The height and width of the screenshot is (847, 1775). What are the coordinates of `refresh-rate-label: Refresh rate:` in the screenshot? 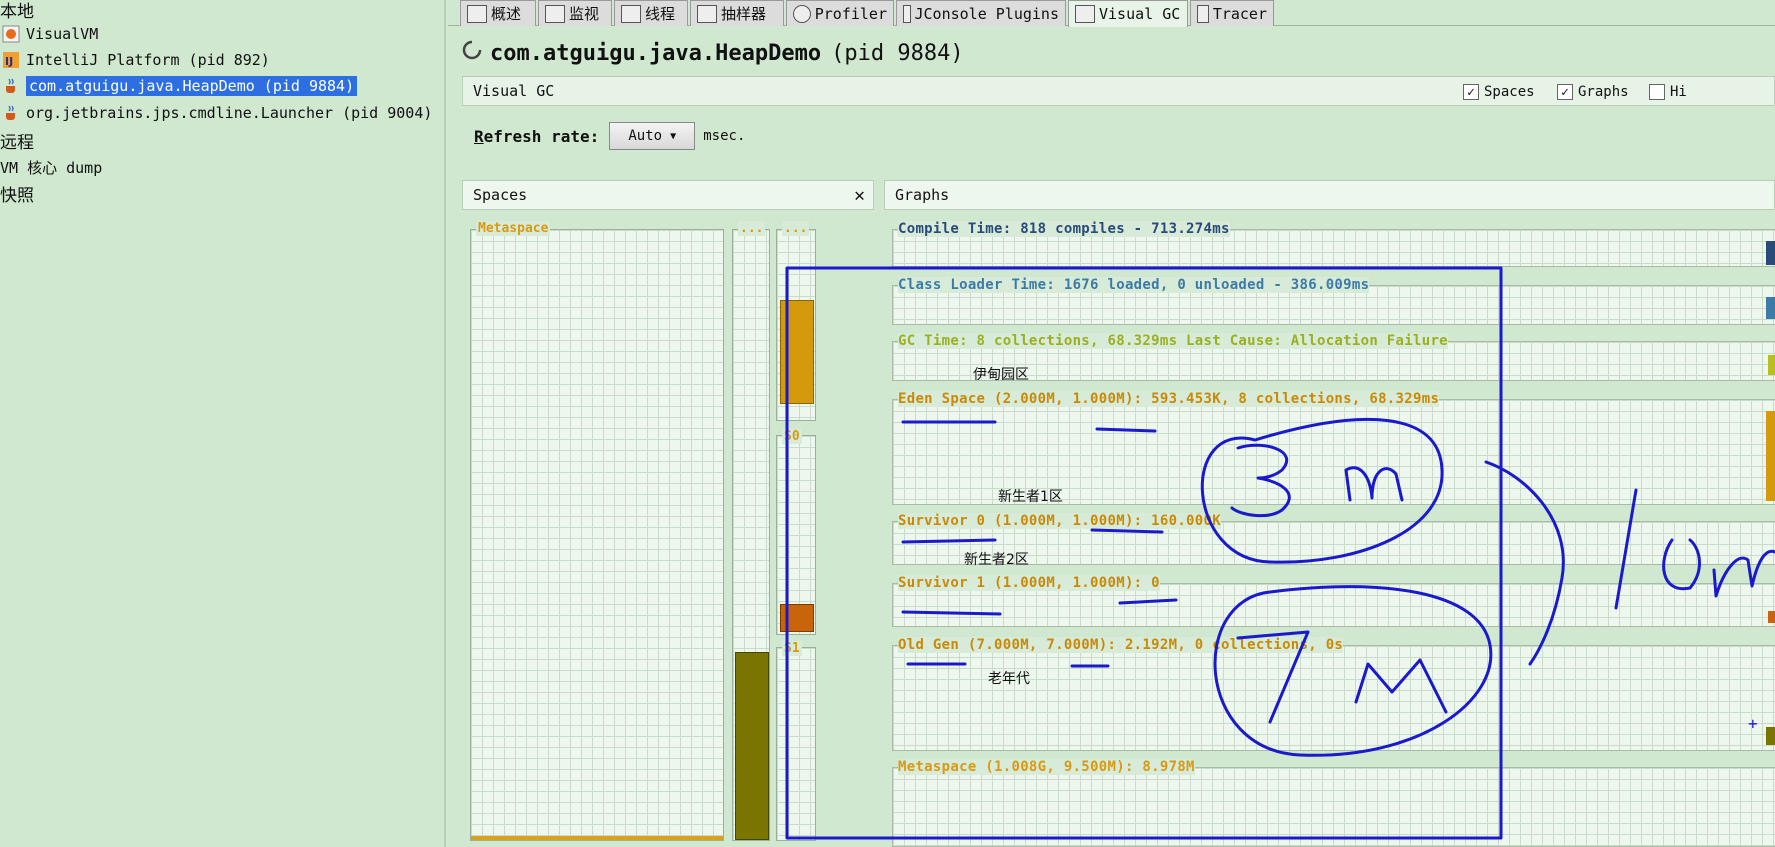 It's located at (536, 136).